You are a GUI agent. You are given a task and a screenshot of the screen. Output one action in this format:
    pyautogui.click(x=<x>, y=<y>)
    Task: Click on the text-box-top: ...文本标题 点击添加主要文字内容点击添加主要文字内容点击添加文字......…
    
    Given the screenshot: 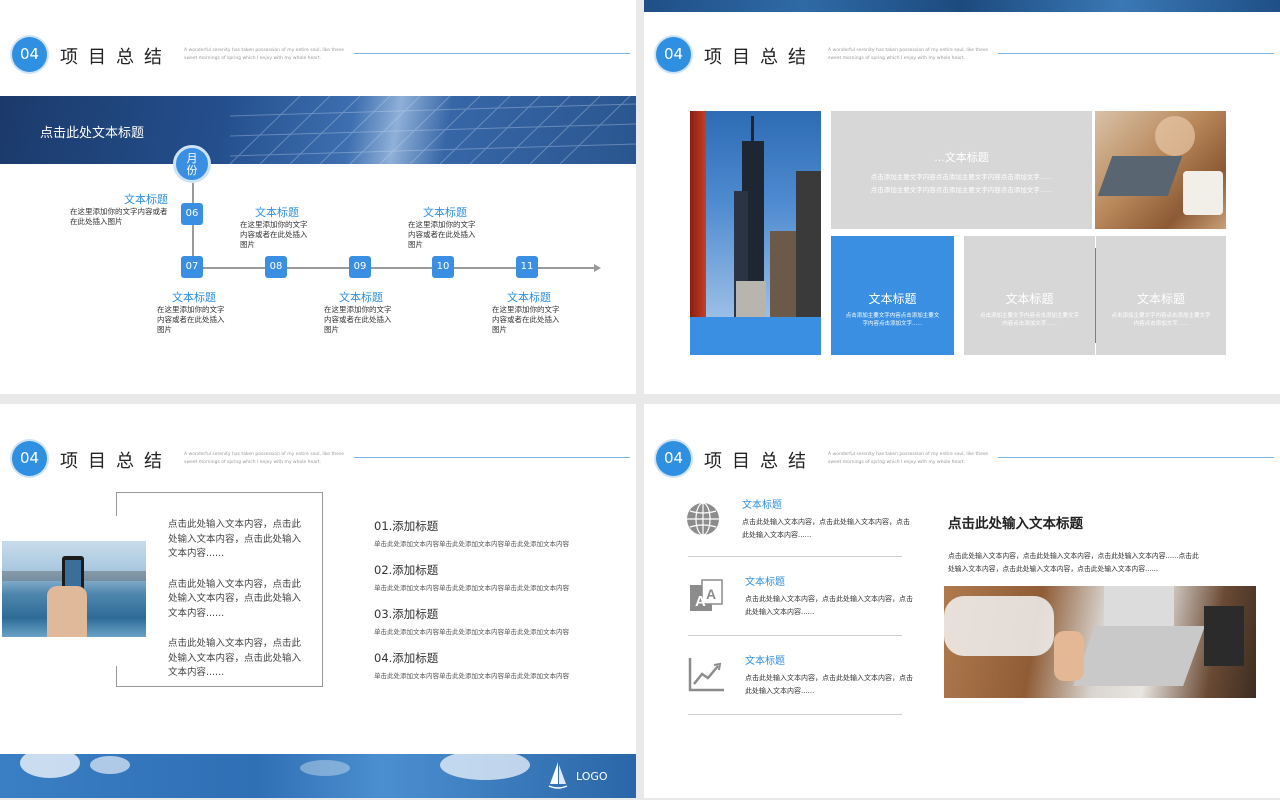 What is the action you would take?
    pyautogui.click(x=961, y=170)
    